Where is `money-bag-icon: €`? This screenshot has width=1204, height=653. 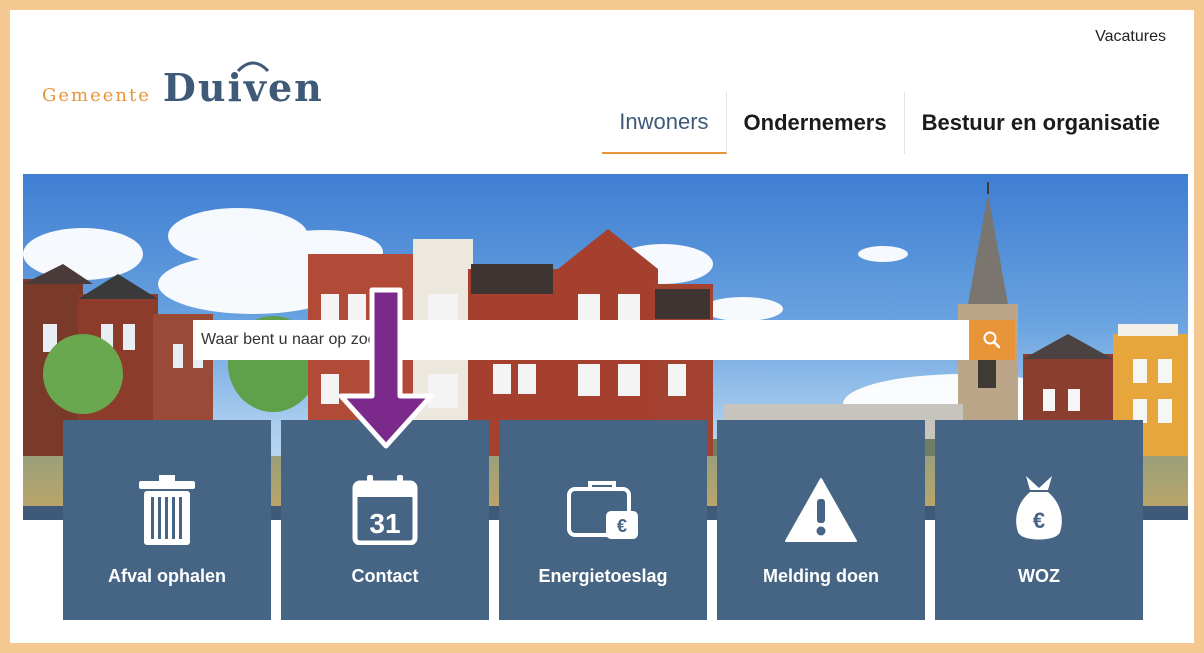
money-bag-icon: € is located at coordinates (1039, 508).